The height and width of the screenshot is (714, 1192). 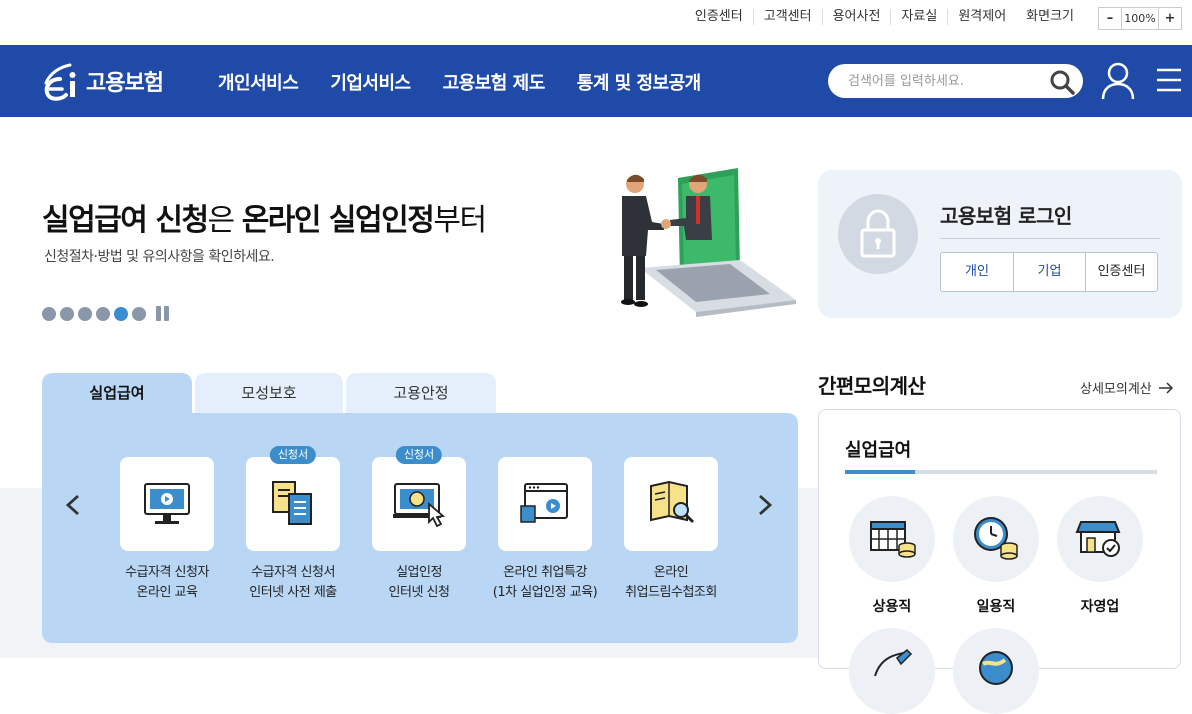 I want to click on slide-dot-active, so click(x=121, y=313).